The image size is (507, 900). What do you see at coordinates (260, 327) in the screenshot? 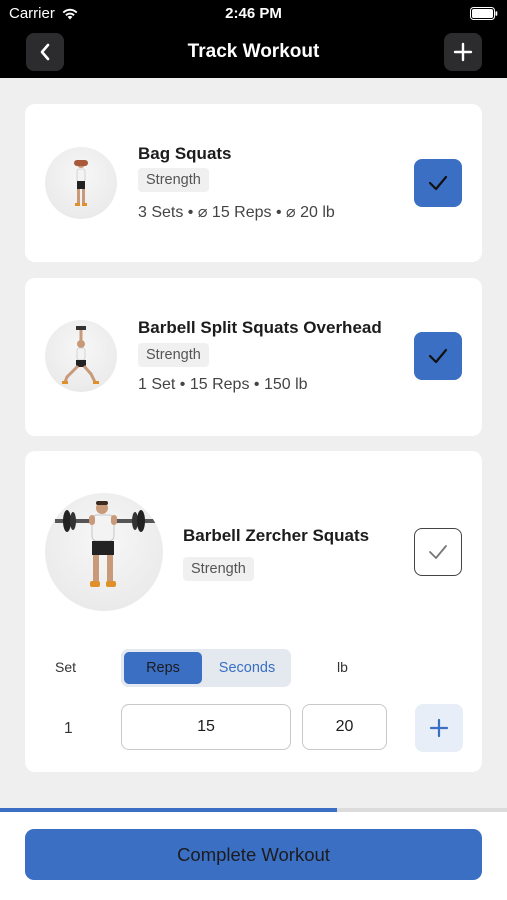
I see `exercise-name: Barbell Split Squats Overhead` at bounding box center [260, 327].